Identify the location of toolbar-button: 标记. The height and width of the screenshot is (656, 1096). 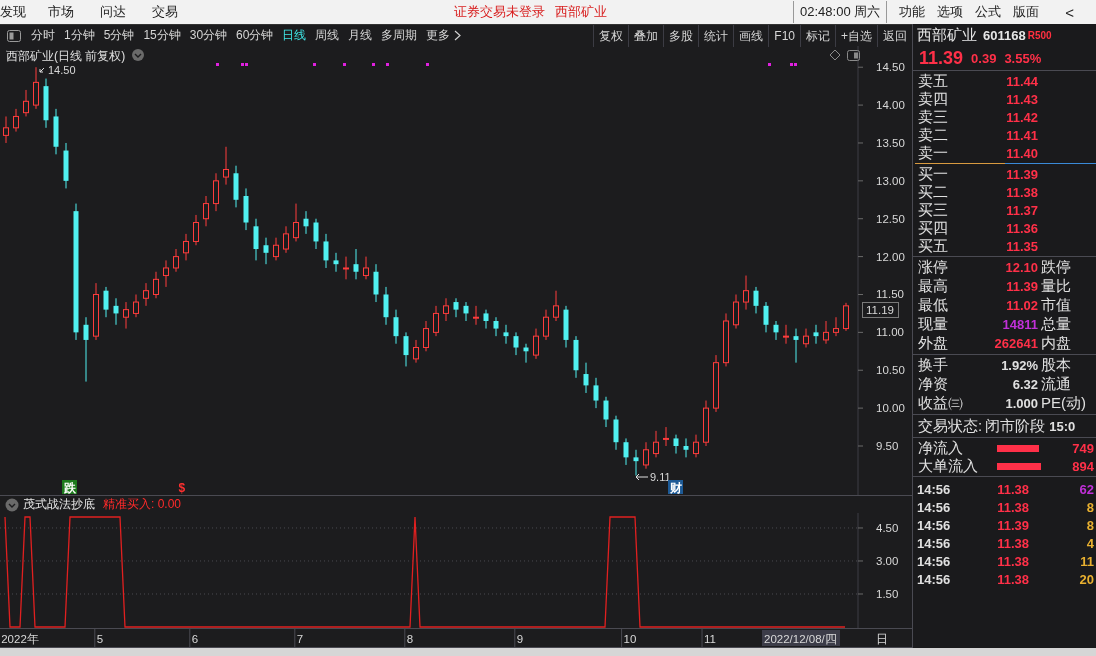
(817, 35).